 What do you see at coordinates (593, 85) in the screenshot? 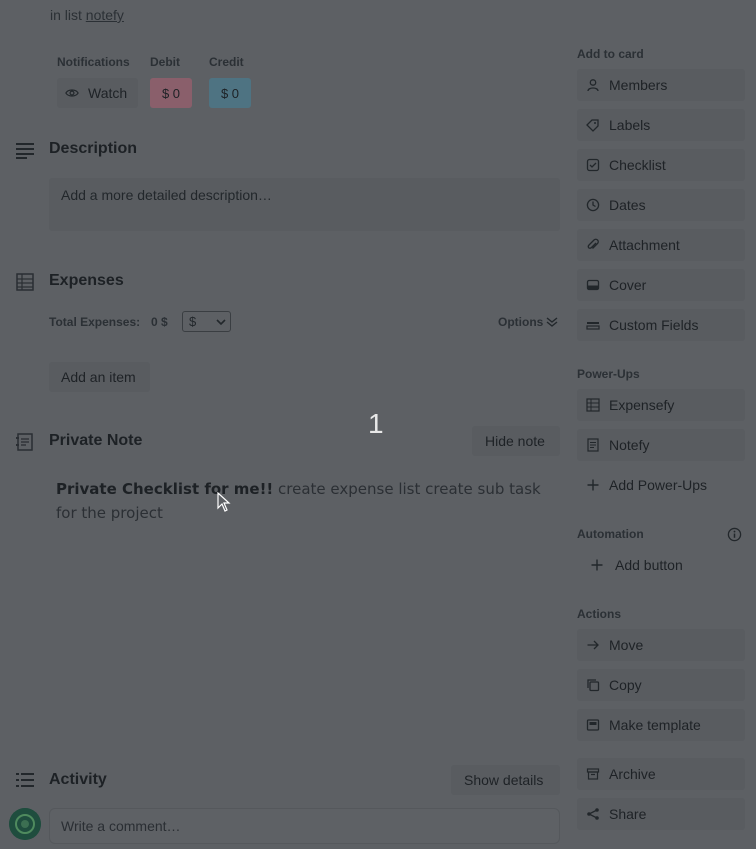
I see `person-icon` at bounding box center [593, 85].